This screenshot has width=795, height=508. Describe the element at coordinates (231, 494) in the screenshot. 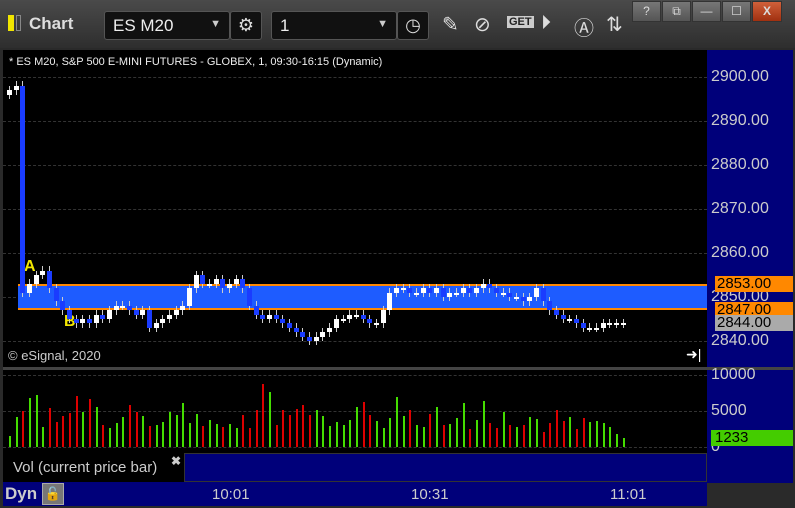

I see `time-label: 10:01` at that location.